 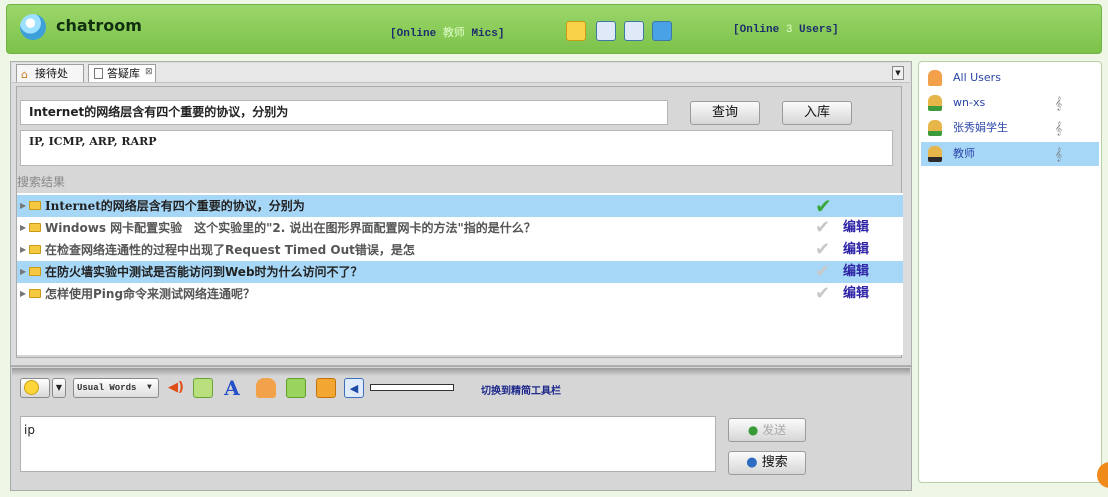 I want to click on search-button: ● 搜索, so click(x=767, y=463).